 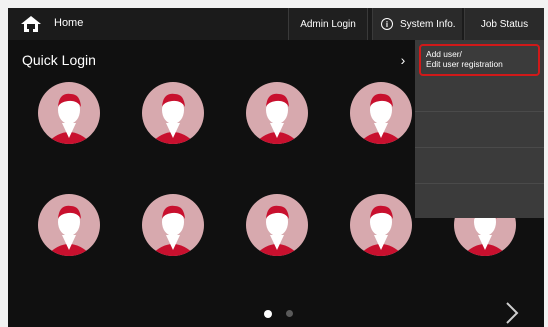 What do you see at coordinates (464, 64) in the screenshot?
I see `menu-item-label-line2: Edit user registration` at bounding box center [464, 64].